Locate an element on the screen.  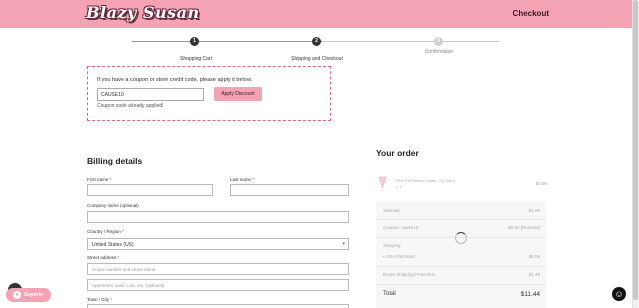
coupon-input is located at coordinates (150, 94).